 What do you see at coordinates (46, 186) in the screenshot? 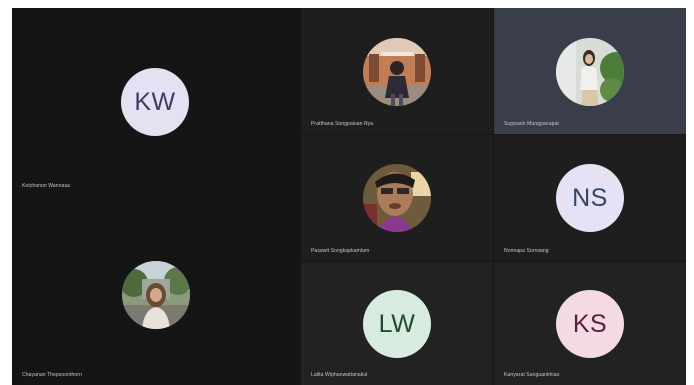
I see `participant-name-kw: Kotchanon Wannasa` at bounding box center [46, 186].